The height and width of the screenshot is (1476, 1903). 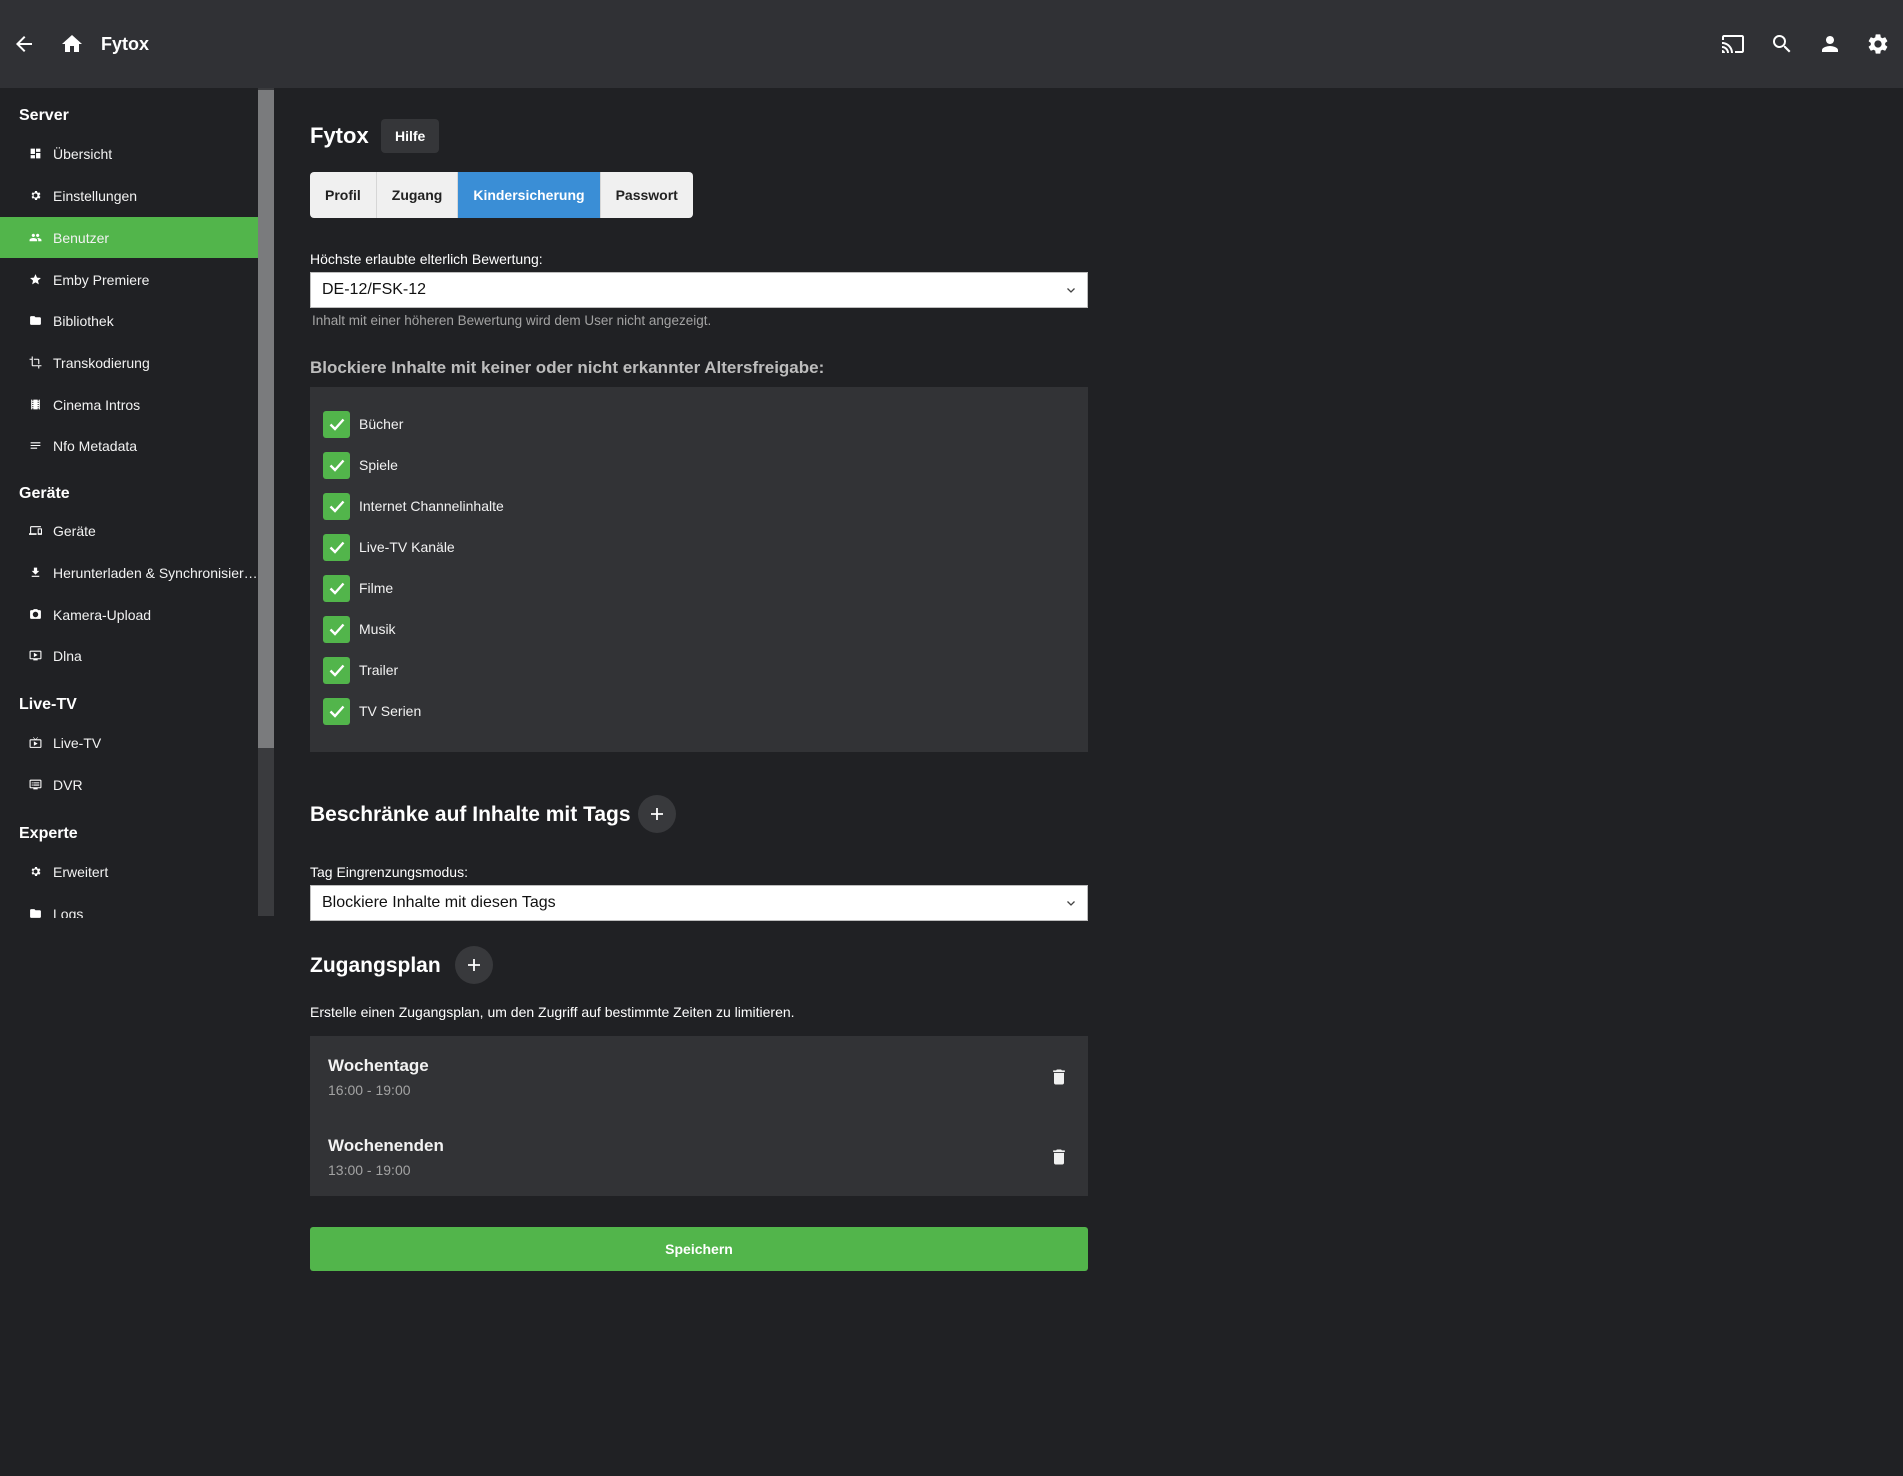 I want to click on checkbox-tv-series: TV Serien, so click(x=372, y=711).